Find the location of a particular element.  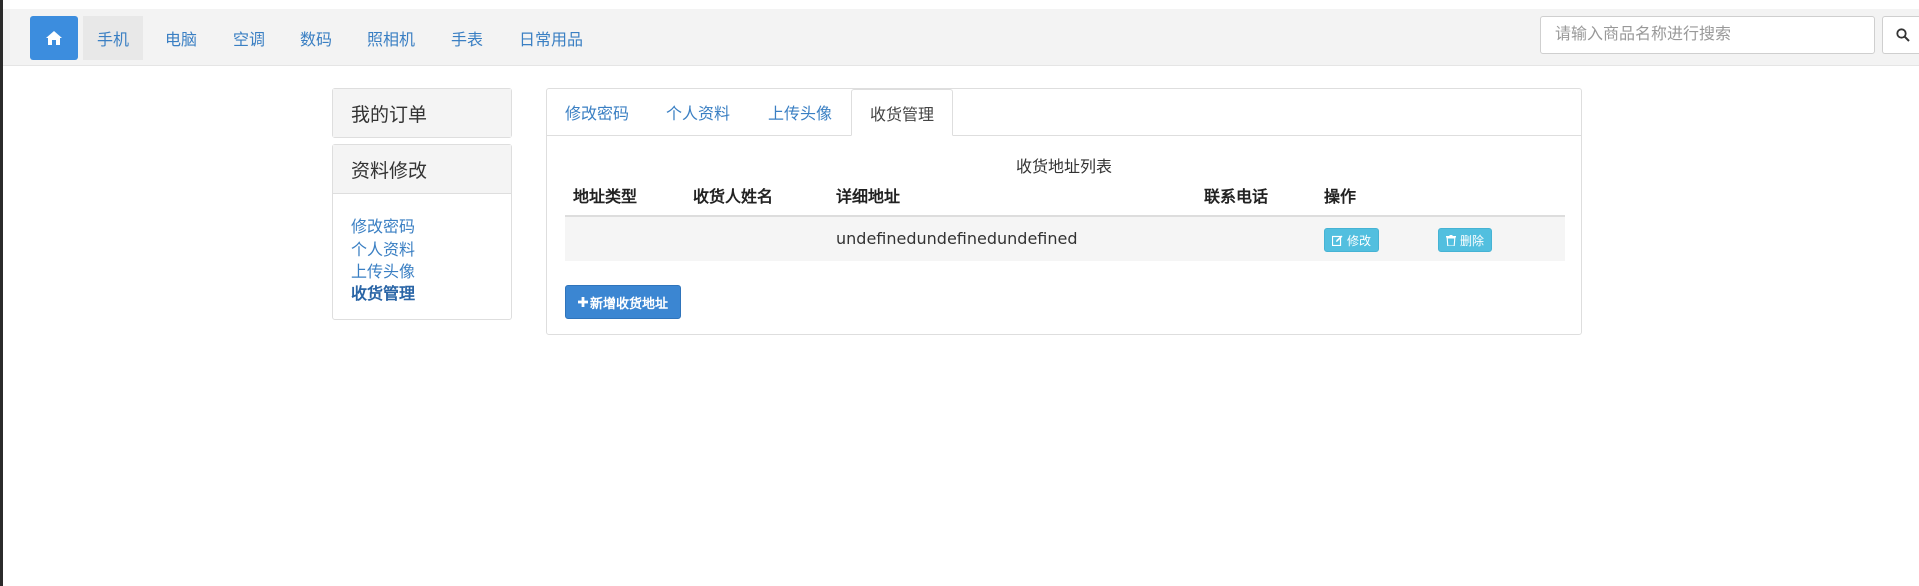

tab-label: 收货管理 is located at coordinates (902, 114).